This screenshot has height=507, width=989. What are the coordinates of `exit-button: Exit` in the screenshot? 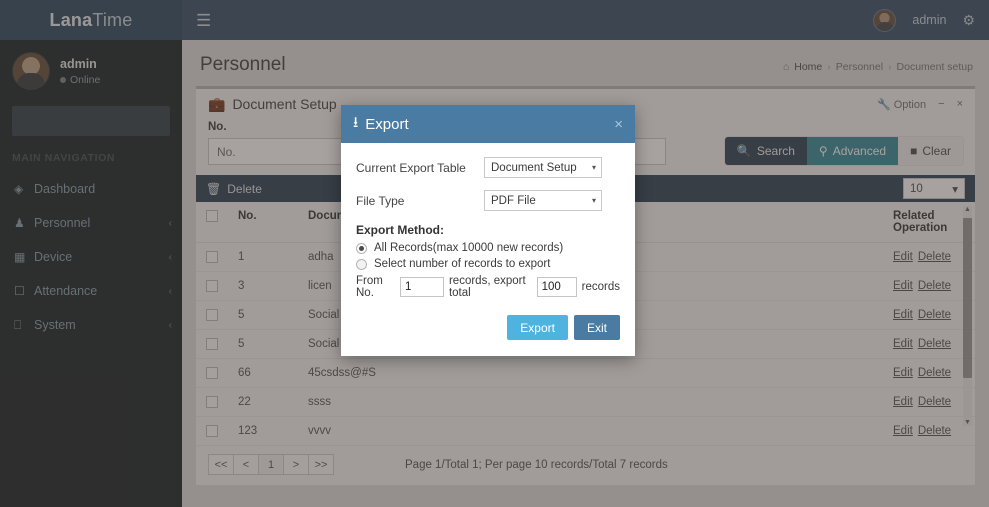 It's located at (596, 327).